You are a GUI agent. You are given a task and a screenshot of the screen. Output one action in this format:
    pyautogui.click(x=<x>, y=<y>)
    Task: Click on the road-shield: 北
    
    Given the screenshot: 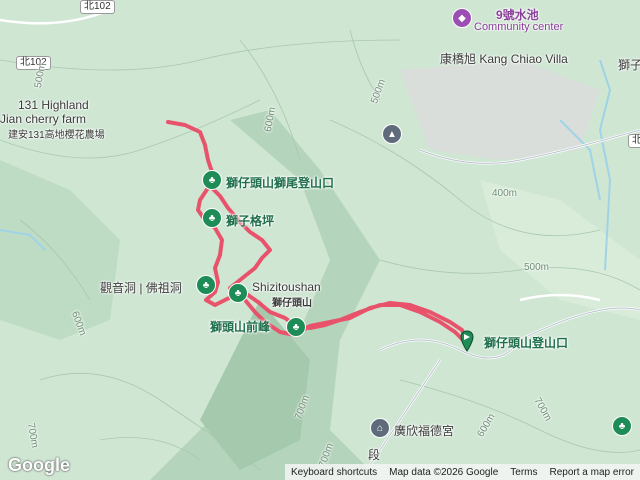 What is the action you would take?
    pyautogui.click(x=634, y=141)
    